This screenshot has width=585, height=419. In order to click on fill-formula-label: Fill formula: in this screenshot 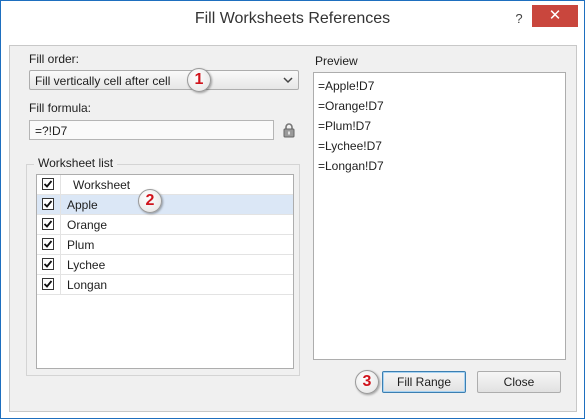, I will do `click(60, 108)`.